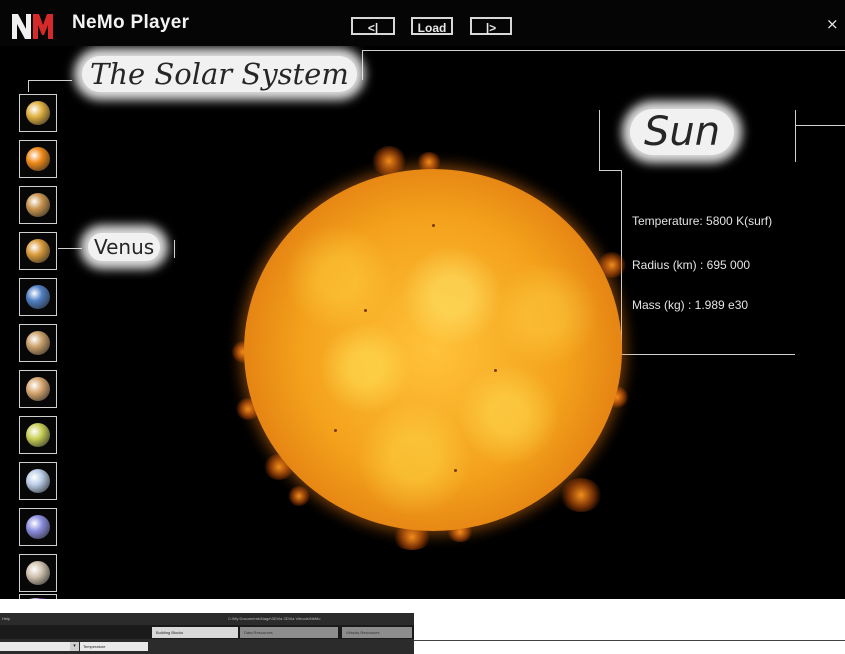  I want to click on mars-icon, so click(38, 343).